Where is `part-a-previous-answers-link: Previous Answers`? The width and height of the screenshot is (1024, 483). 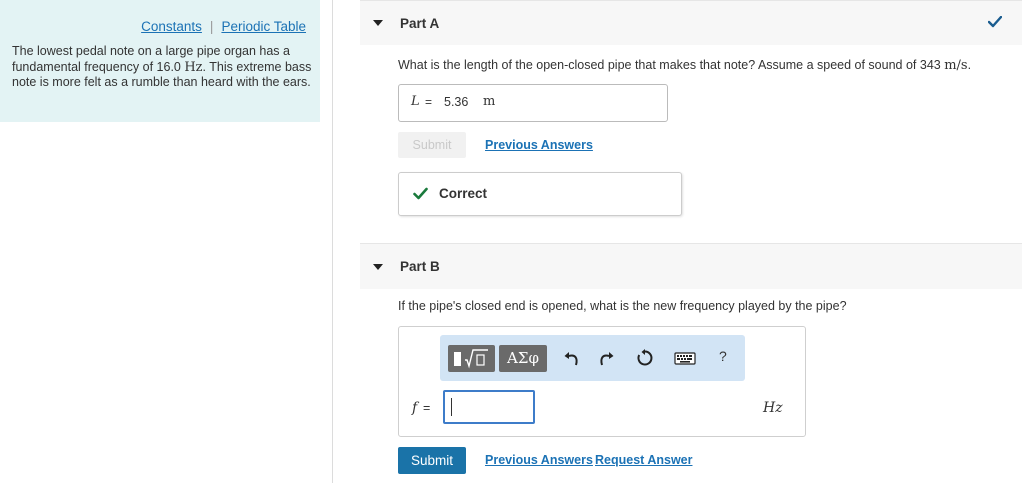
part-a-previous-answers-link: Previous Answers is located at coordinates (539, 145).